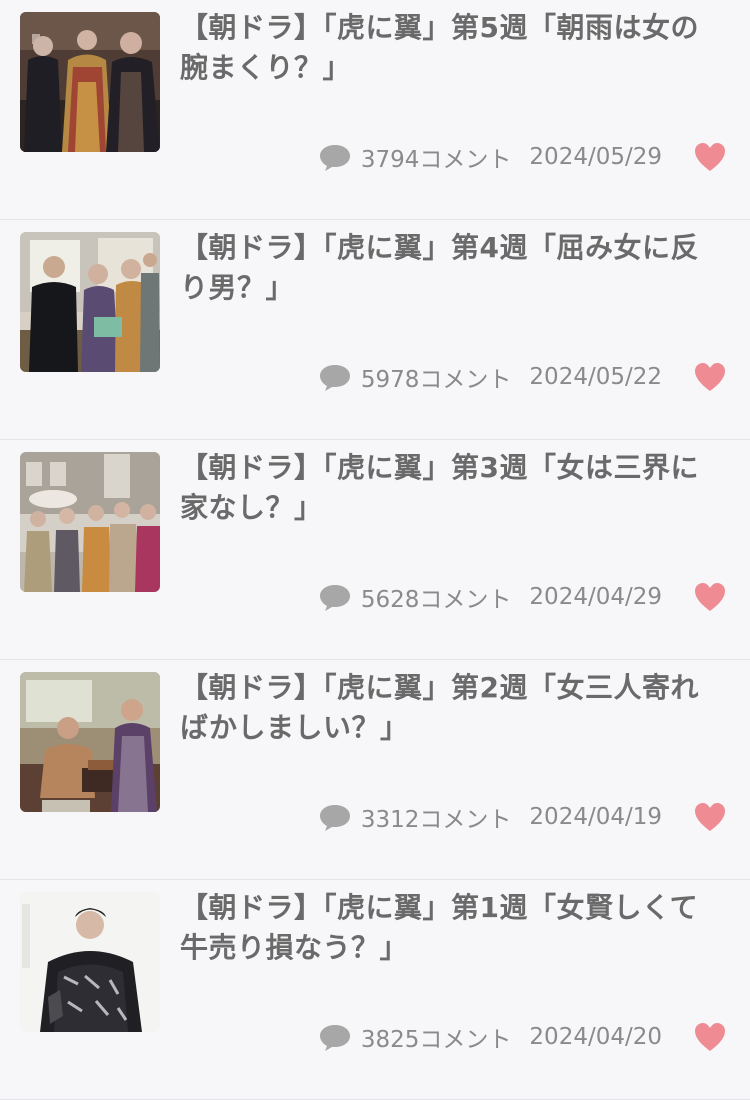 This screenshot has height=1100, width=750. What do you see at coordinates (595, 377) in the screenshot?
I see `article-date: 2024/05/22` at bounding box center [595, 377].